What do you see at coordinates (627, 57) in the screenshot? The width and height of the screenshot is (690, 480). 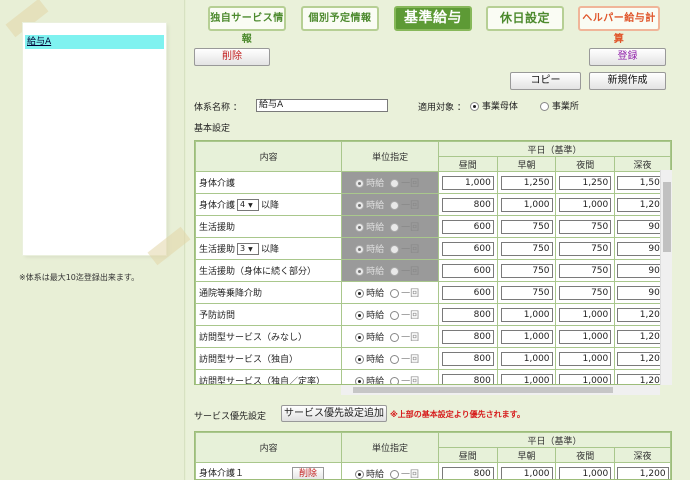 I see `register-button: 登録` at bounding box center [627, 57].